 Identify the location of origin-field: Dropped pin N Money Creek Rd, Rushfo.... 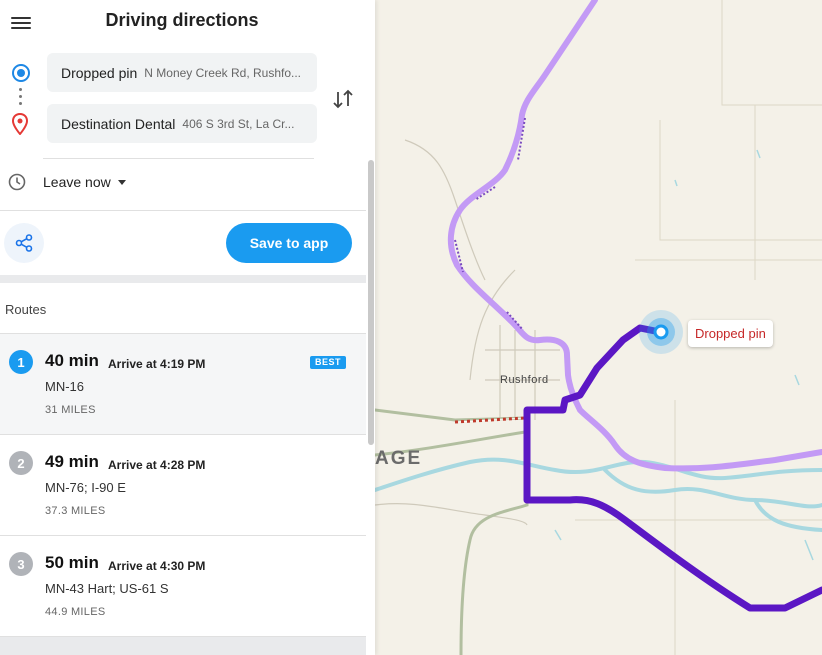
(182, 72).